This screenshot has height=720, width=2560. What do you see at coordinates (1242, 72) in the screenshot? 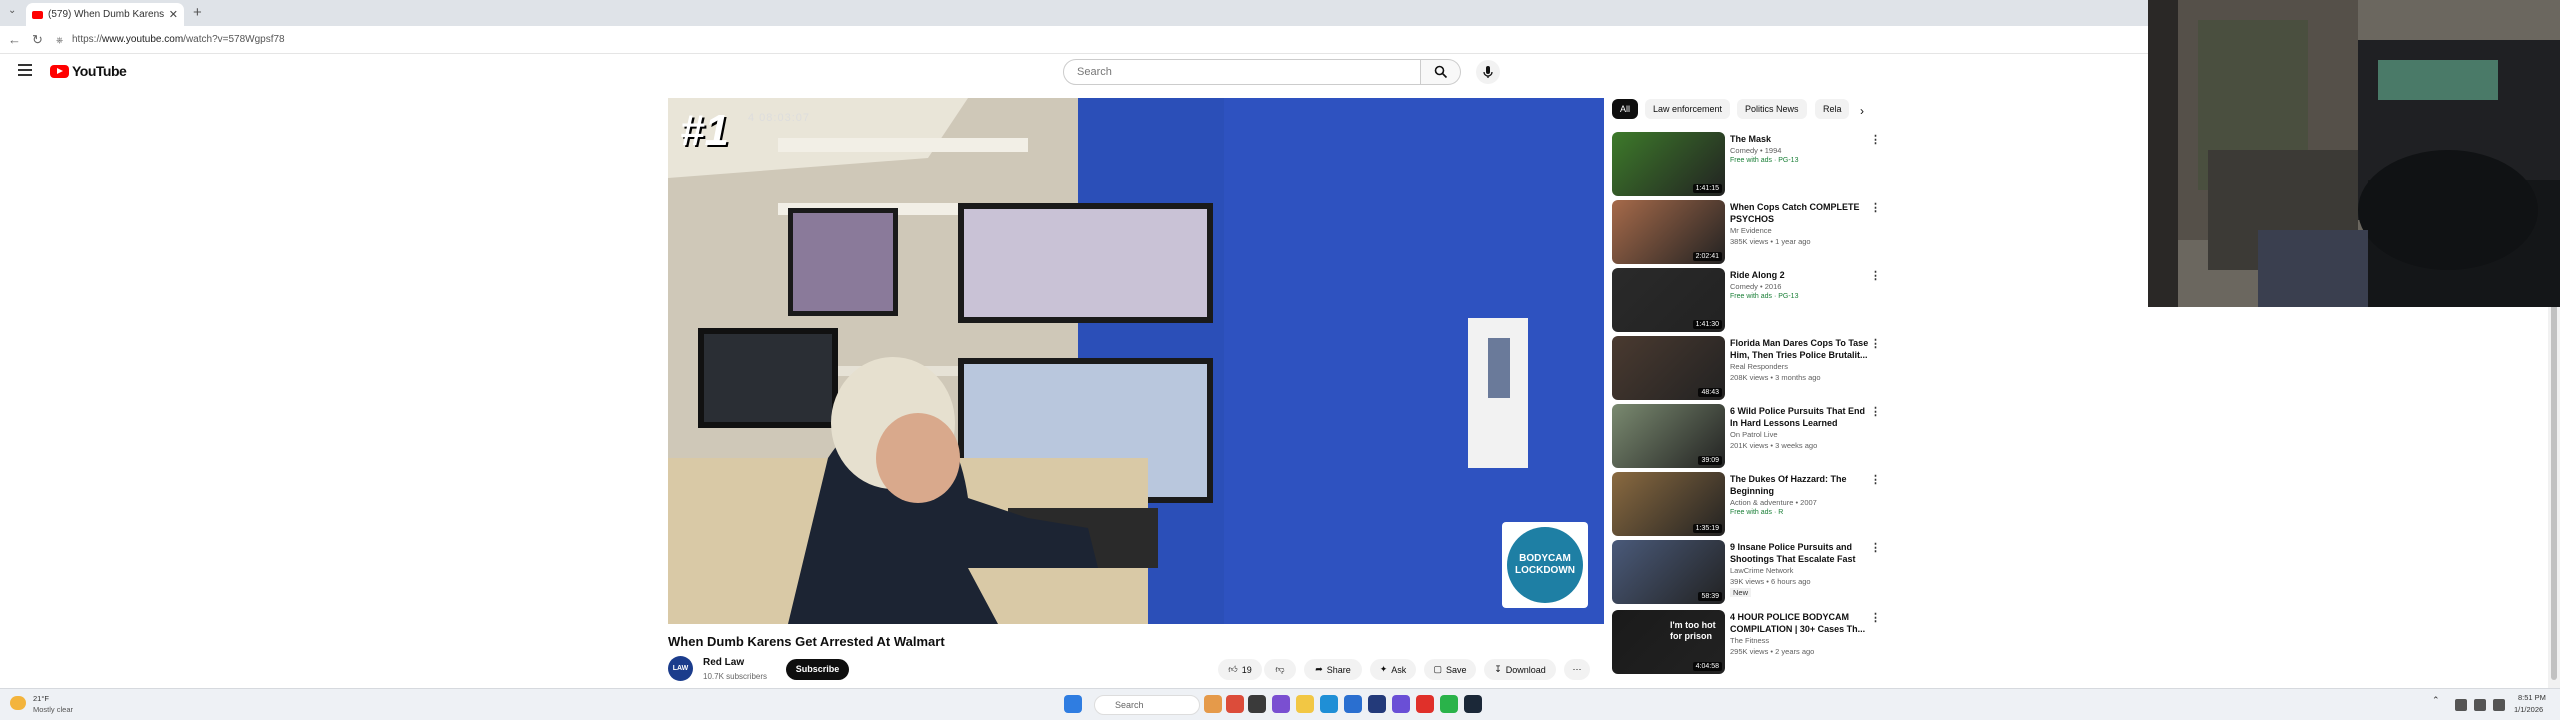
I see `search-input: Search` at bounding box center [1242, 72].